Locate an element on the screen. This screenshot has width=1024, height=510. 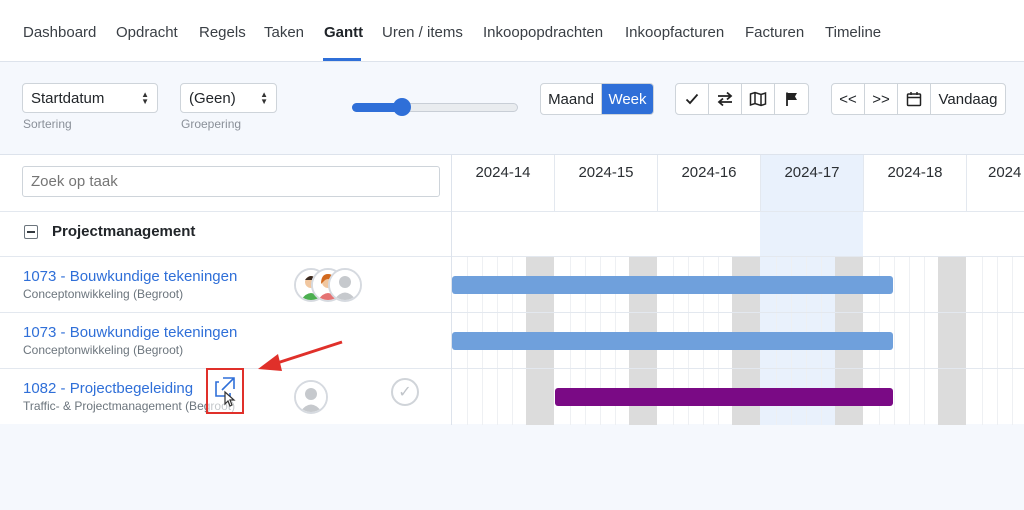
tab-timeline: Timeline is located at coordinates (853, 32).